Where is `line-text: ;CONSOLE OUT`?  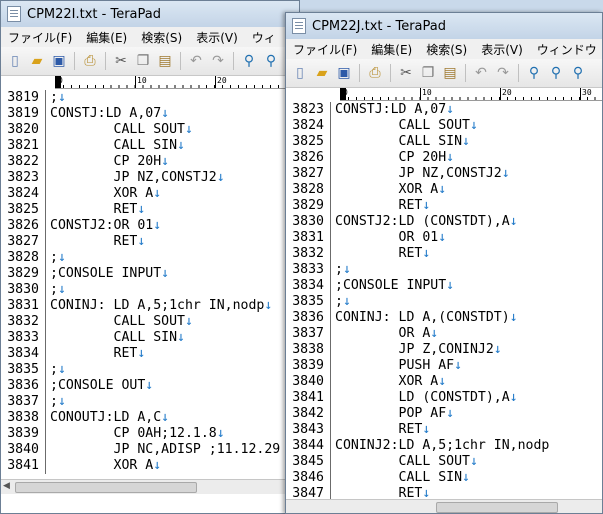
line-text: ;CONSOLE OUT is located at coordinates (97, 386).